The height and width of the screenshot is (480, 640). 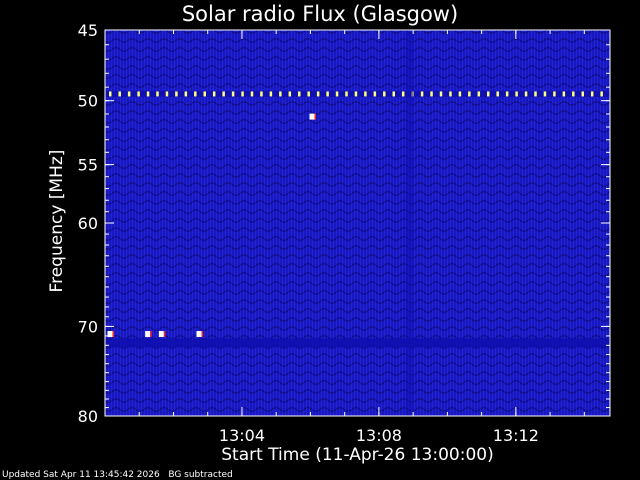 I want to click on x-tick-label: 13:08, so click(x=379, y=435).